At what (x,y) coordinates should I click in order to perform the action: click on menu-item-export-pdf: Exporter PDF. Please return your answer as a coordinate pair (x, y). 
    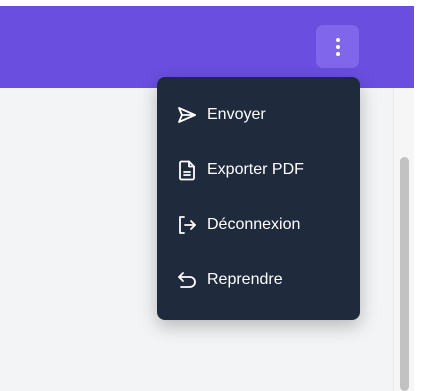
    Looking at the image, I should click on (258, 170).